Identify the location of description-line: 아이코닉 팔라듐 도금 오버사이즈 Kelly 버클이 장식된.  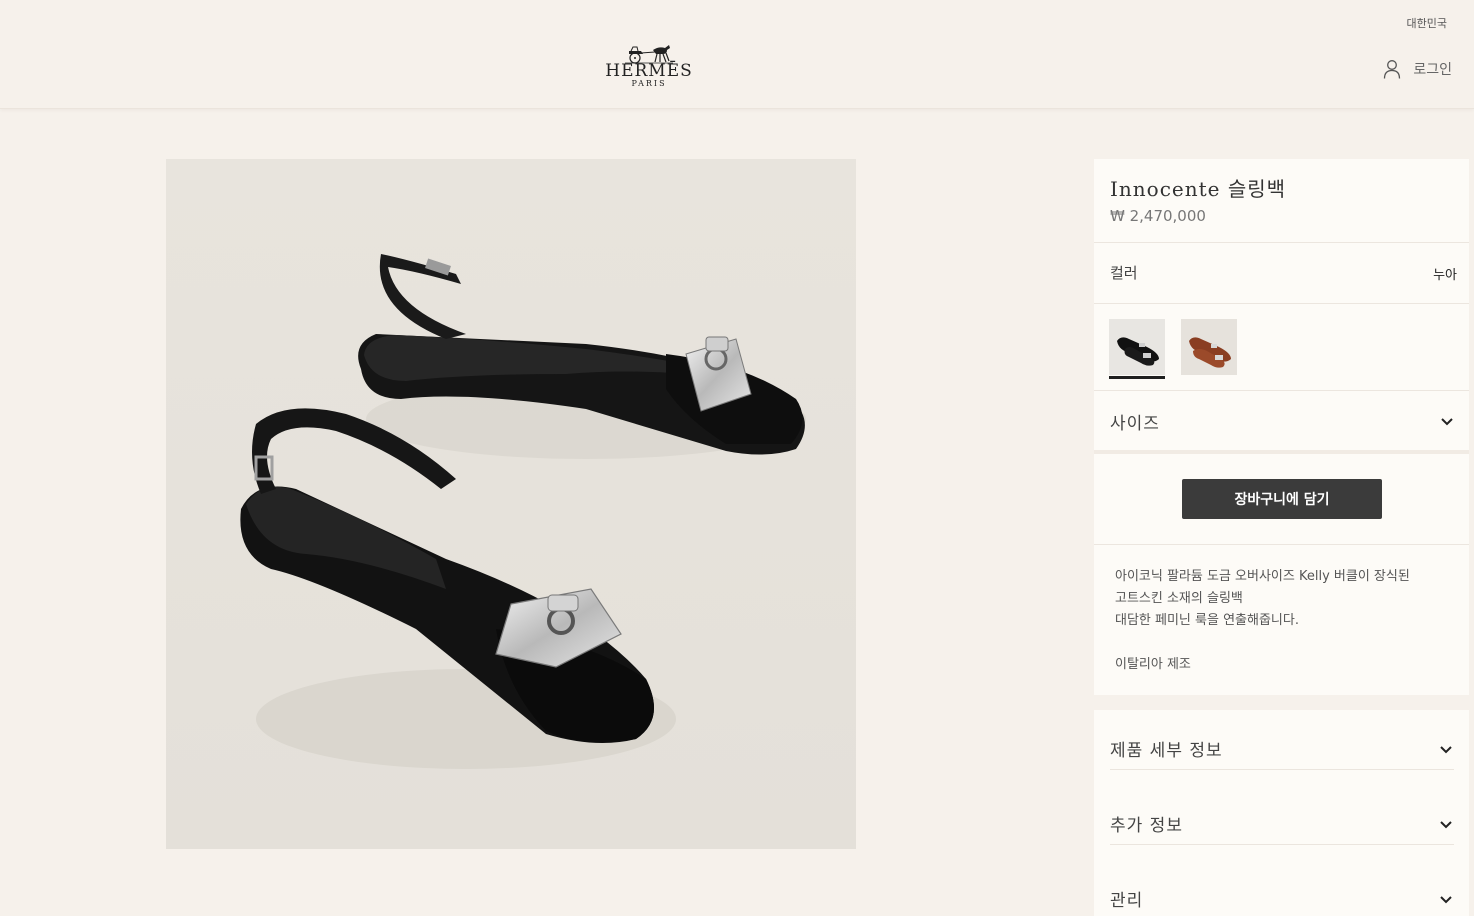
(1262, 576).